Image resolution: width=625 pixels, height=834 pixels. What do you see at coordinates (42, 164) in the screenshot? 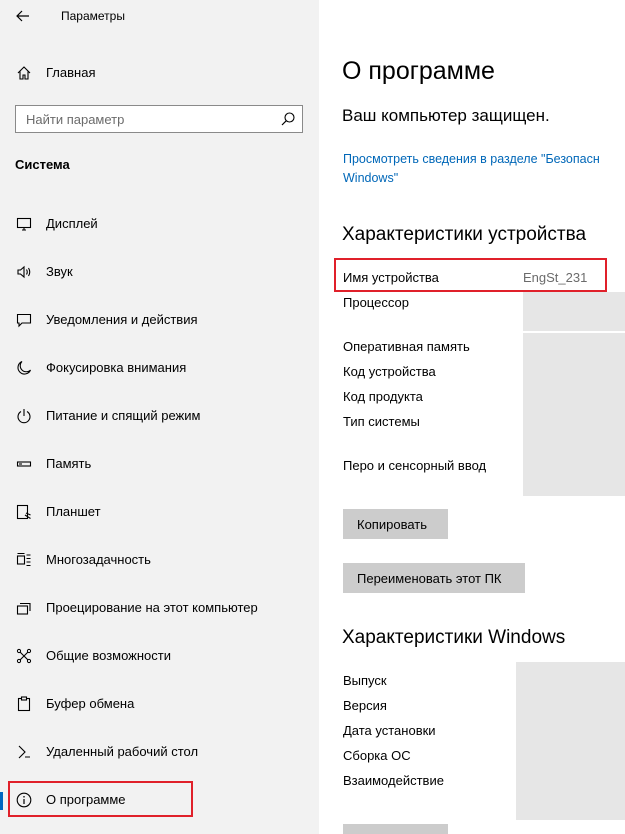
I see `section-title: Система` at bounding box center [42, 164].